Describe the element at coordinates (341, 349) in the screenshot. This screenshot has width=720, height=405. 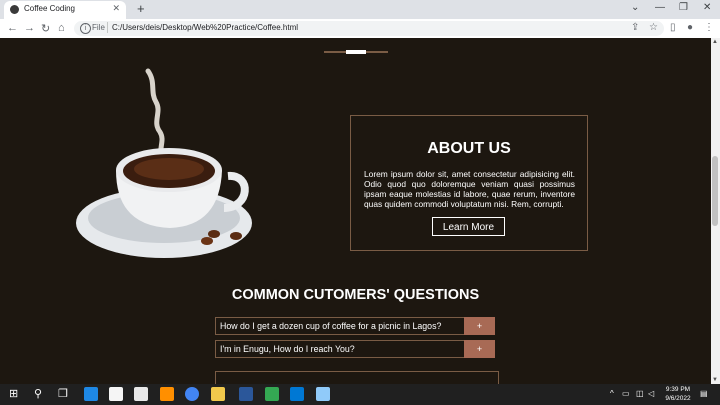
I see `faq-question: I'm in Enugu, How do I reach You?` at that location.